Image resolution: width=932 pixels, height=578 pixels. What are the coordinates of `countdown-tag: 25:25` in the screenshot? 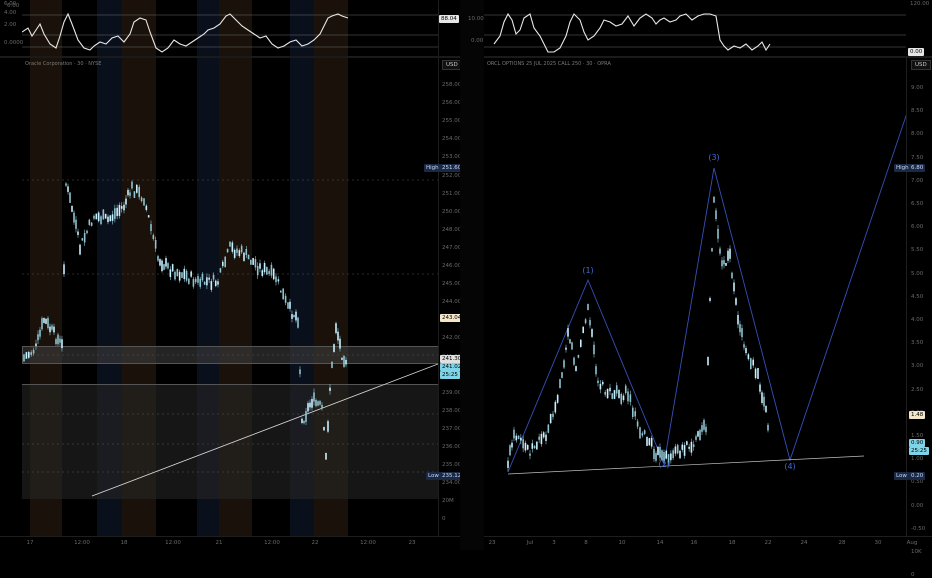 It's located at (919, 451).